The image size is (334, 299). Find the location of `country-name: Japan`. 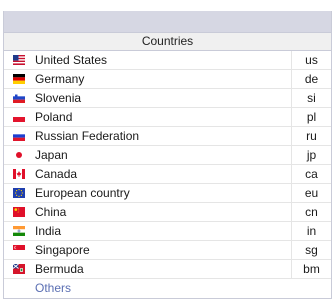

country-name: Japan is located at coordinates (51, 155).